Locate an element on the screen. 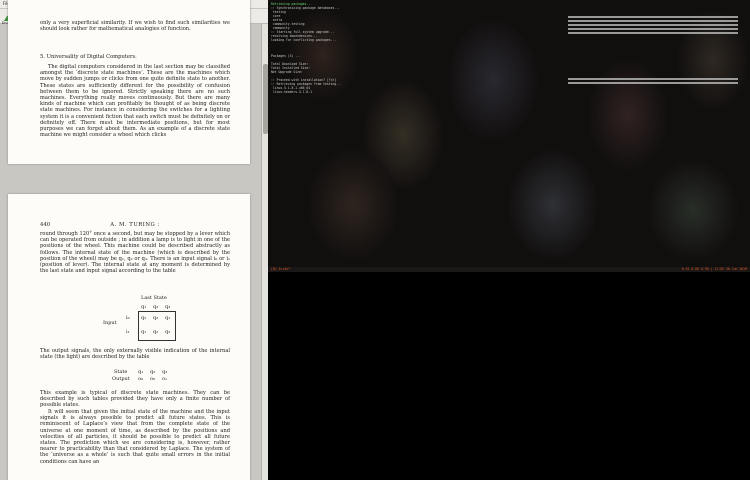  terminal-line: Net Upgrade Size: is located at coordinates (287, 72).